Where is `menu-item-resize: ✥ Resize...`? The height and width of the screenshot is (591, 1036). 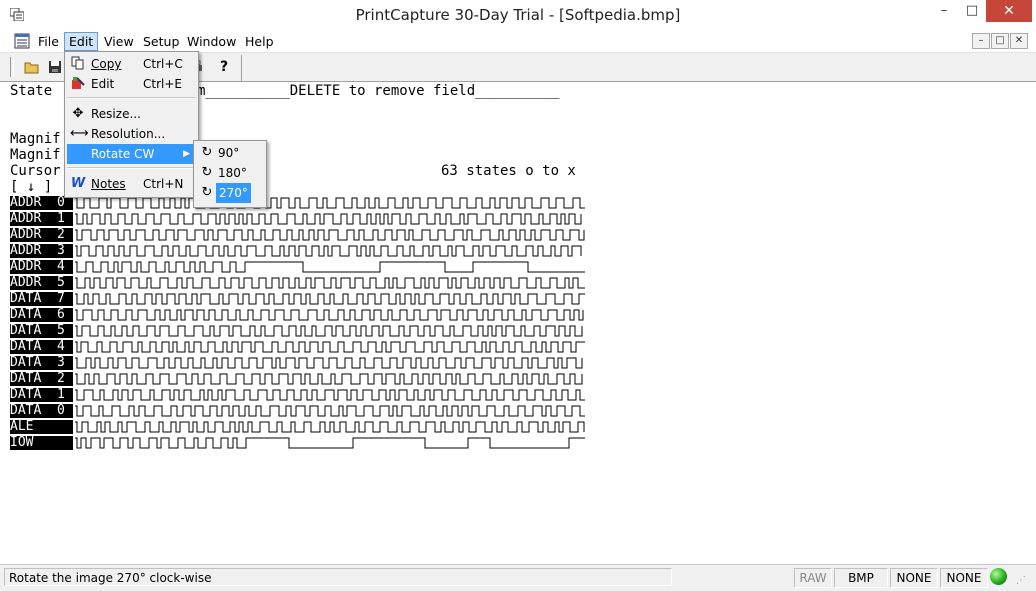
menu-item-resize: ✥ Resize... is located at coordinates (131, 114).